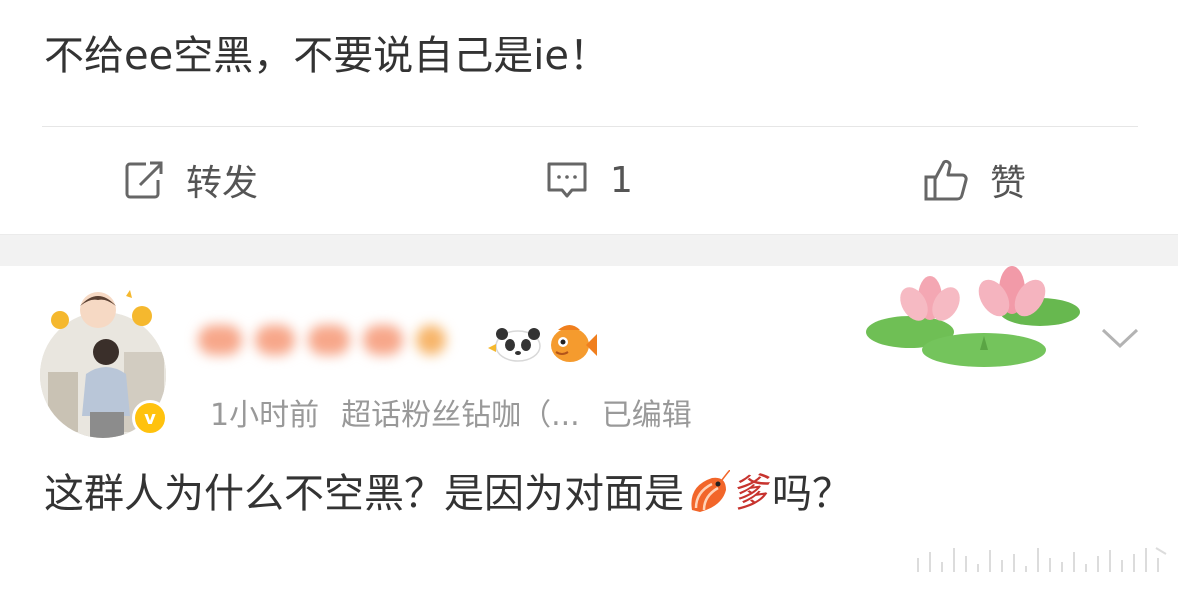 The image size is (1178, 589). I want to click on repost-button: 转发, so click(190, 180).